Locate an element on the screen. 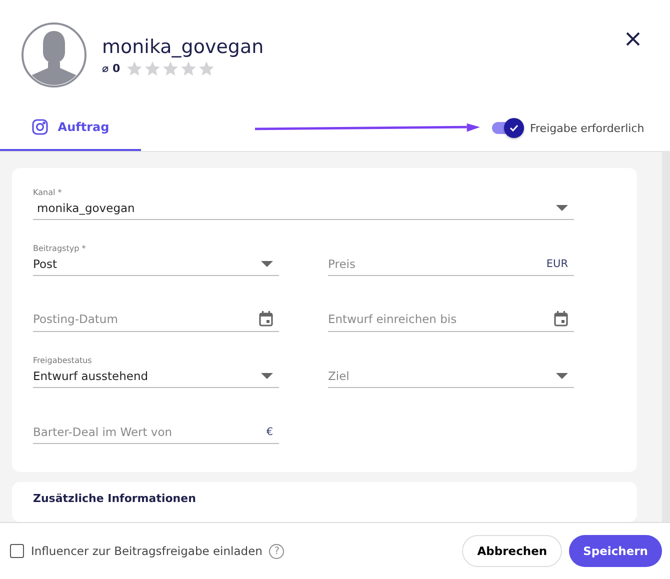 The width and height of the screenshot is (670, 579). camera-icon is located at coordinates (40, 127).